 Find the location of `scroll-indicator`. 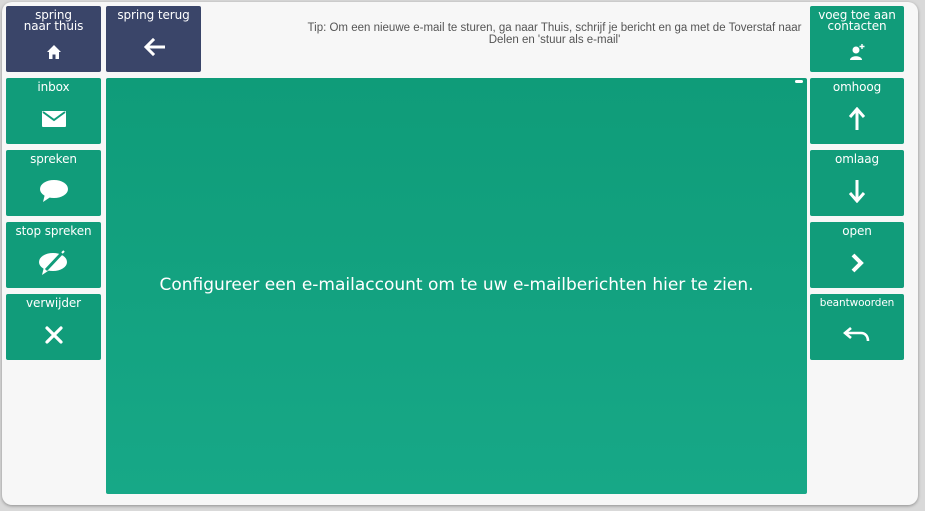

scroll-indicator is located at coordinates (799, 81).